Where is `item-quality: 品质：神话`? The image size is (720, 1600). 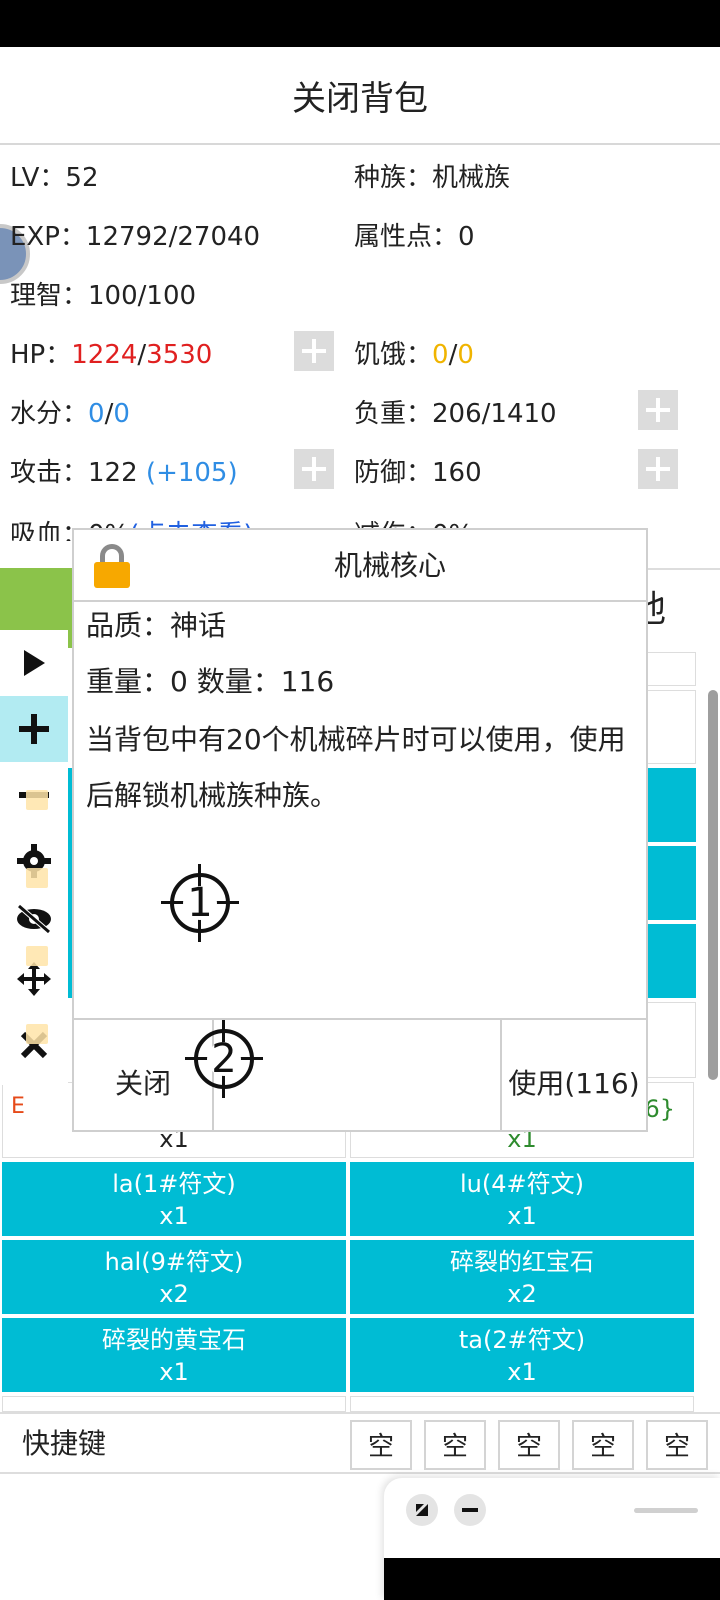 item-quality: 品质：神话 is located at coordinates (156, 625).